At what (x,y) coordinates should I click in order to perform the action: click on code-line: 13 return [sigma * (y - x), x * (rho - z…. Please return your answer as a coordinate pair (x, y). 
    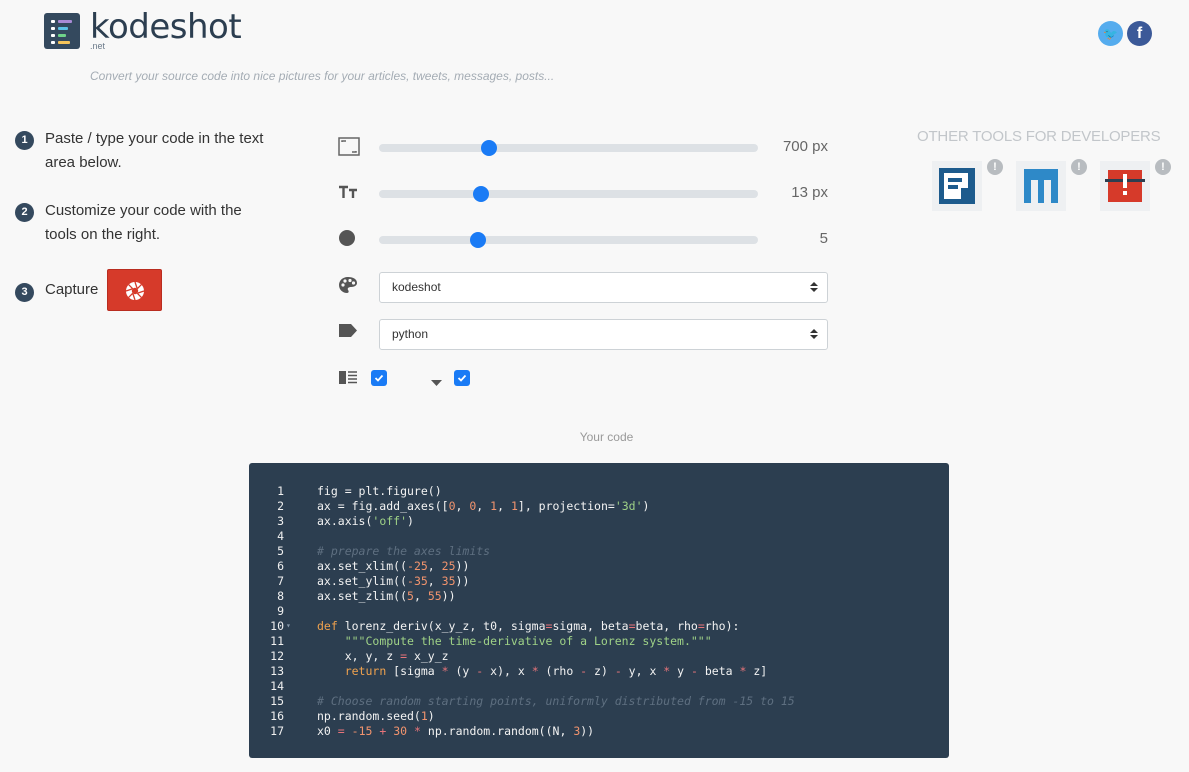
    Looking at the image, I should click on (599, 671).